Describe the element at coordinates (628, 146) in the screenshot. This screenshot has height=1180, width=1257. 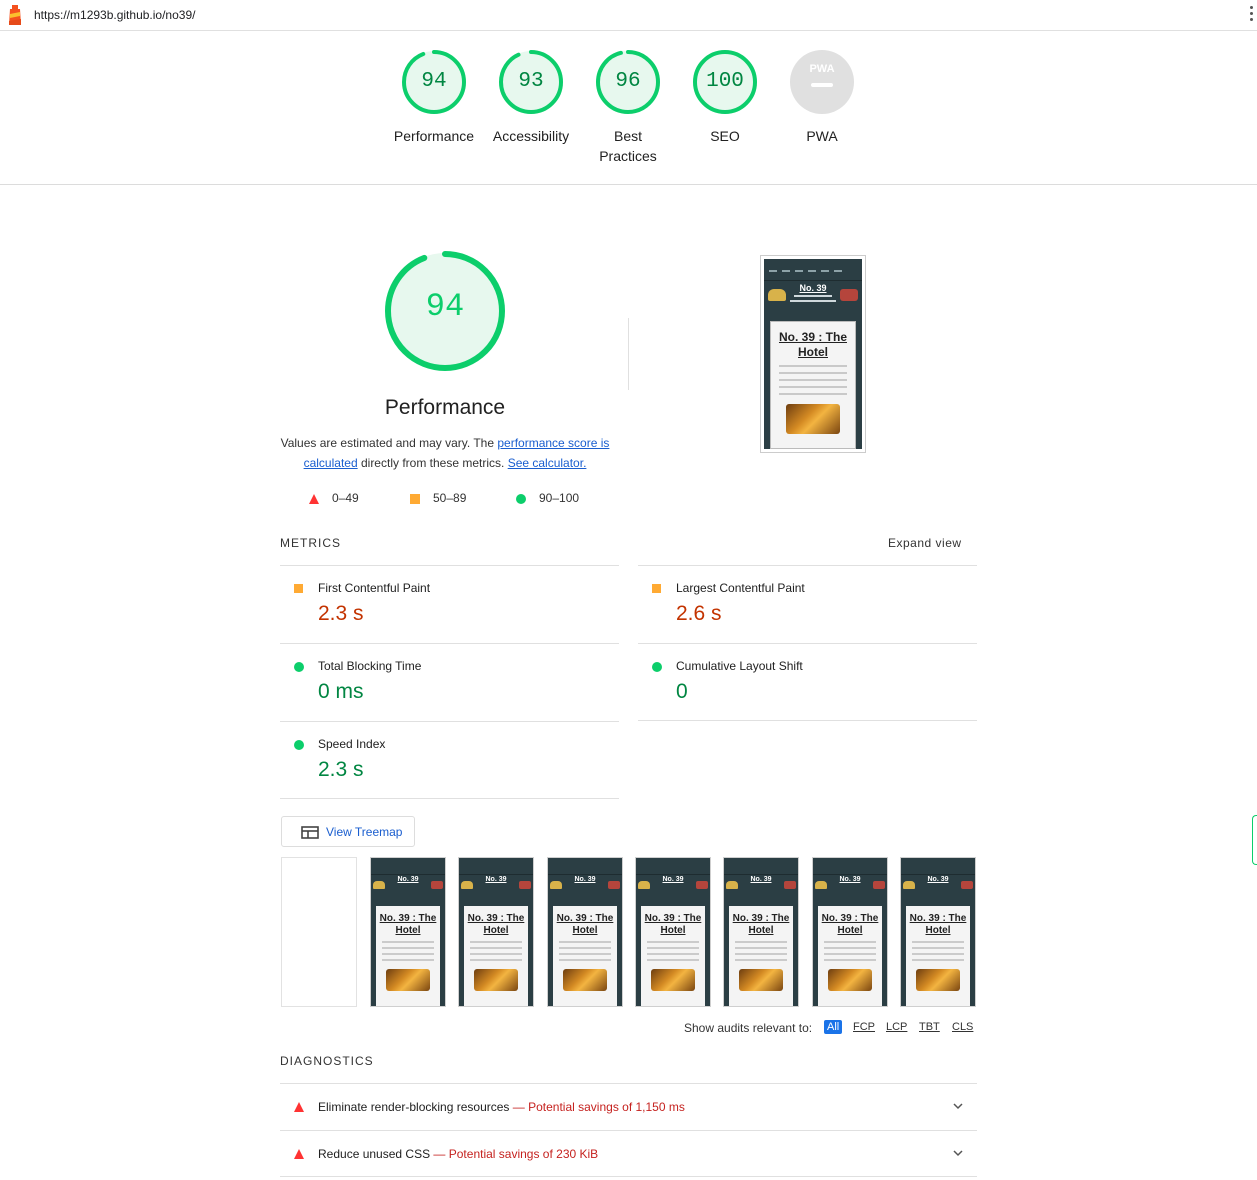
I see `gauge-label: Best Practices` at that location.